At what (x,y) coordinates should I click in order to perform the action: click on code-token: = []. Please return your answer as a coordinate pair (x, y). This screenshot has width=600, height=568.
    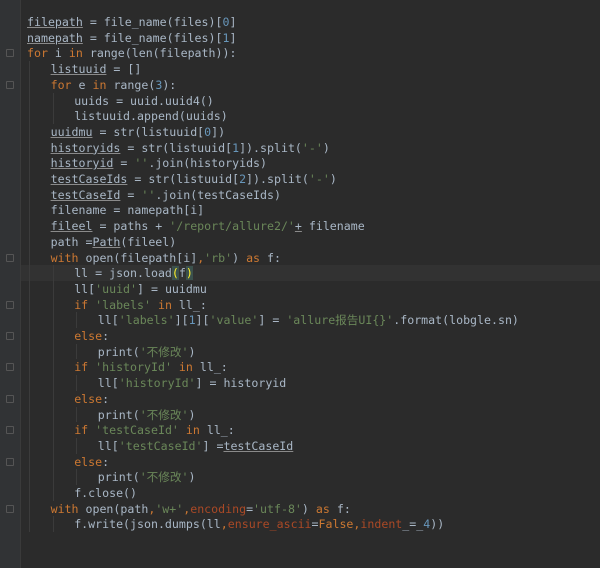
    Looking at the image, I should click on (124, 69).